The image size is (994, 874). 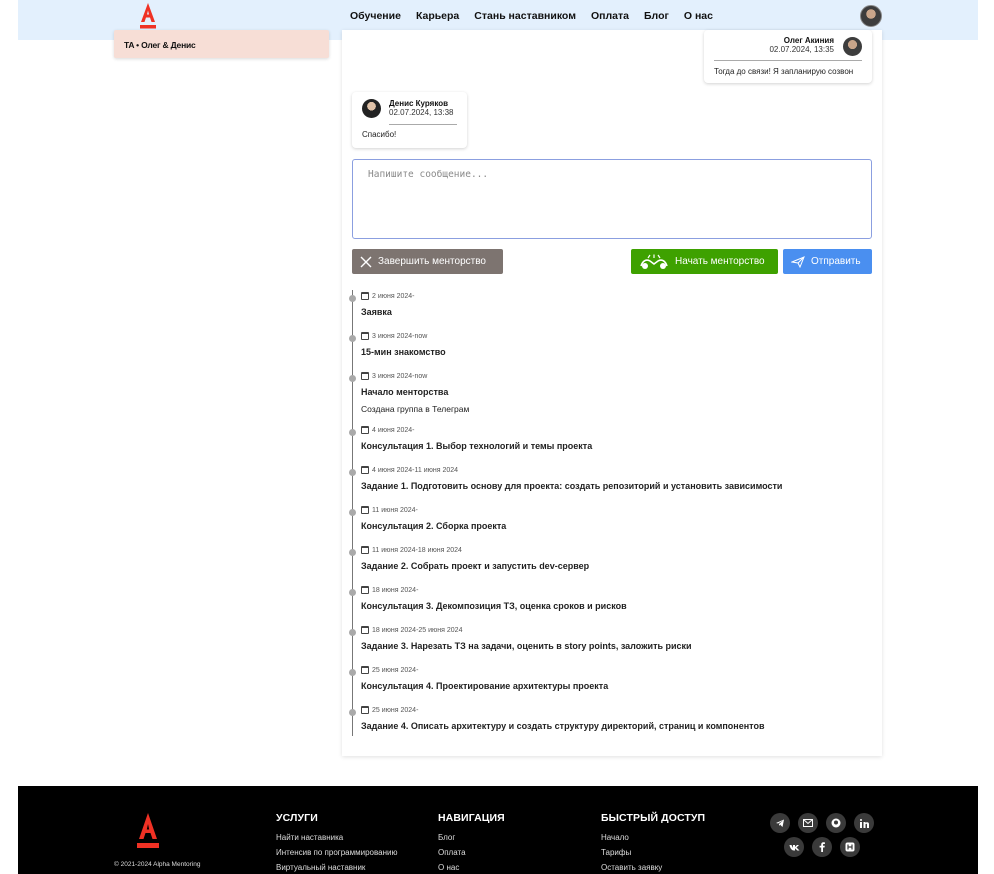 What do you see at coordinates (784, 71) in the screenshot?
I see `message-text: Тогда до связи! Я запланирую созвон` at bounding box center [784, 71].